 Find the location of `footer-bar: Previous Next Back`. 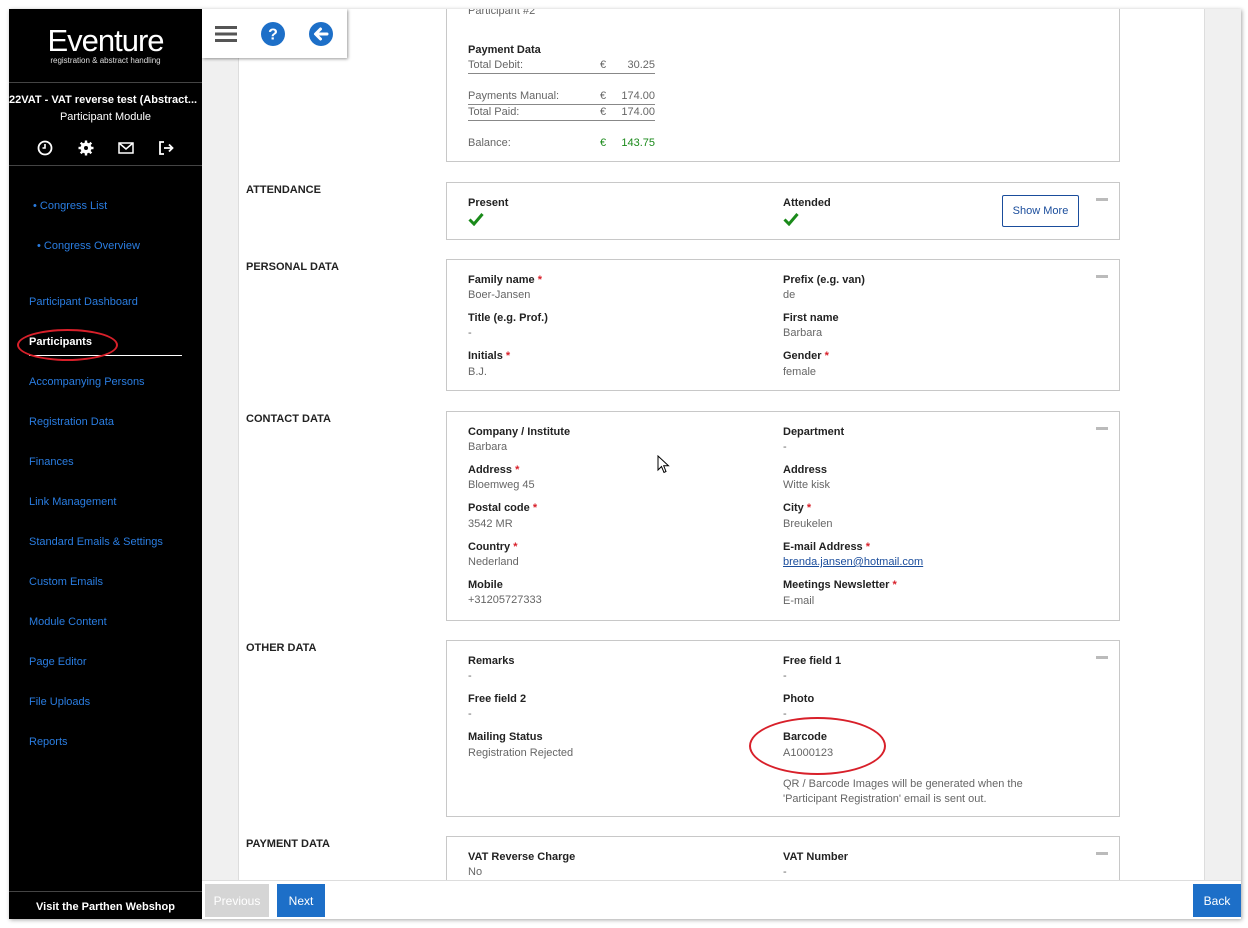

footer-bar: Previous Next Back is located at coordinates (721, 899).